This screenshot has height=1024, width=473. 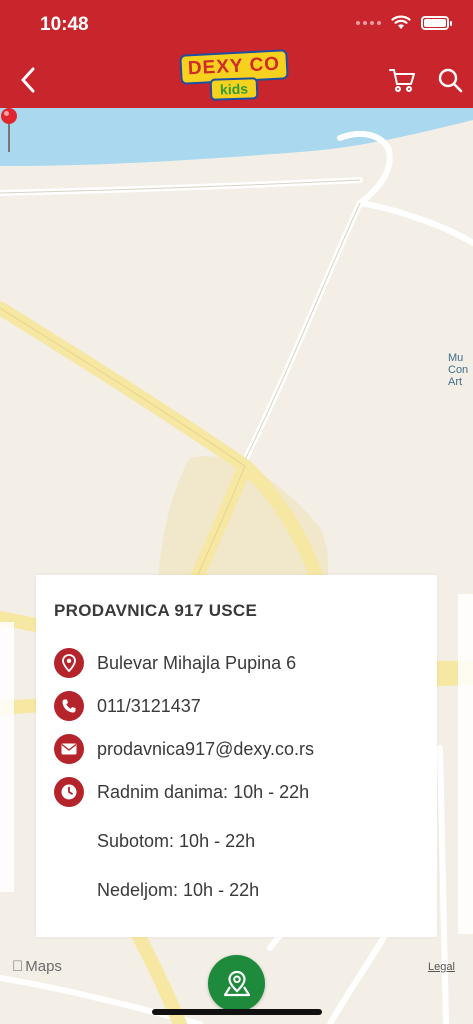 I want to click on location-icon, so click(x=69, y=663).